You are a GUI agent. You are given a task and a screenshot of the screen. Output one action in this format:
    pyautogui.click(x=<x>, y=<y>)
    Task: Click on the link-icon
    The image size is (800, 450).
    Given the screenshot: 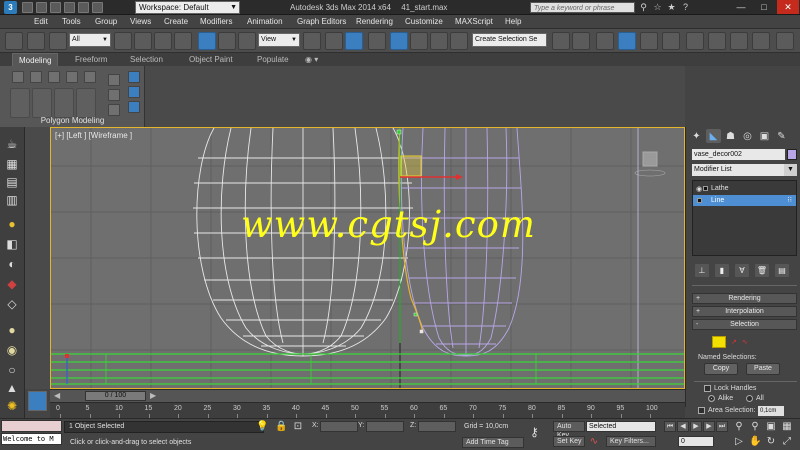 What is the action you would take?
    pyautogui.click(x=58, y=41)
    